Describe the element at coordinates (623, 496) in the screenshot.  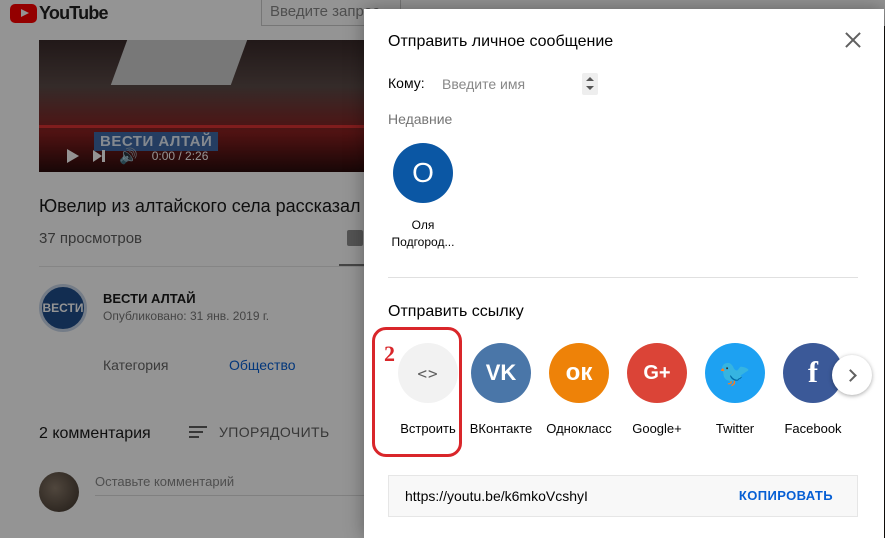
I see `share-link-box: https://youtu.be/k6mkoVcshyI КОПИРОВАТЬ` at that location.